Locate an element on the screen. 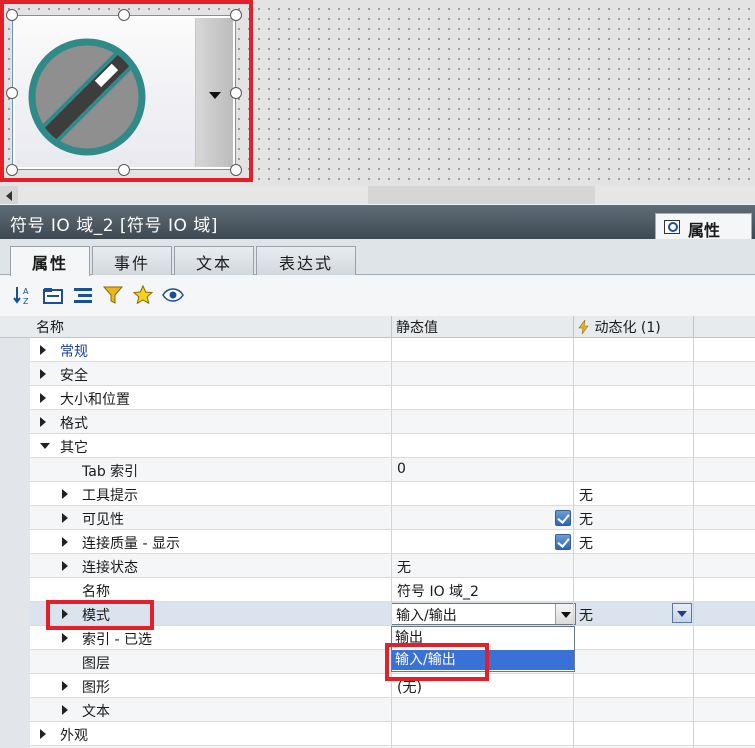 Image resolution: width=755 pixels, height=748 pixels. property-label: 格式 is located at coordinates (74, 424).